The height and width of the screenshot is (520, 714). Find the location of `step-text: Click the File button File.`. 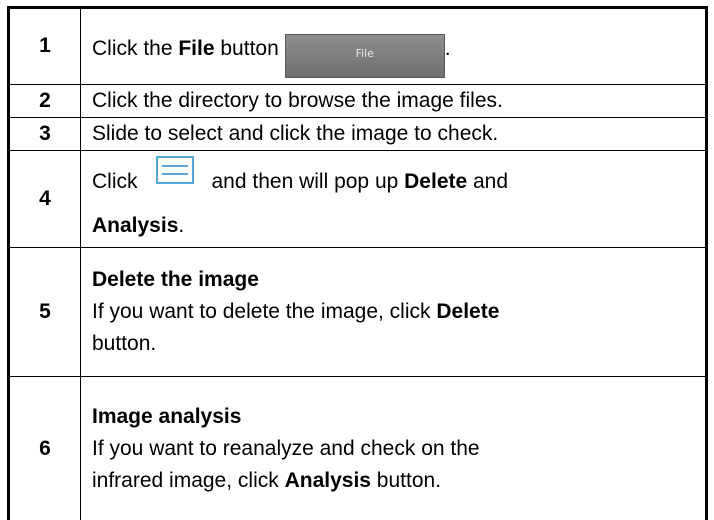

step-text: Click the File button File. is located at coordinates (393, 46).